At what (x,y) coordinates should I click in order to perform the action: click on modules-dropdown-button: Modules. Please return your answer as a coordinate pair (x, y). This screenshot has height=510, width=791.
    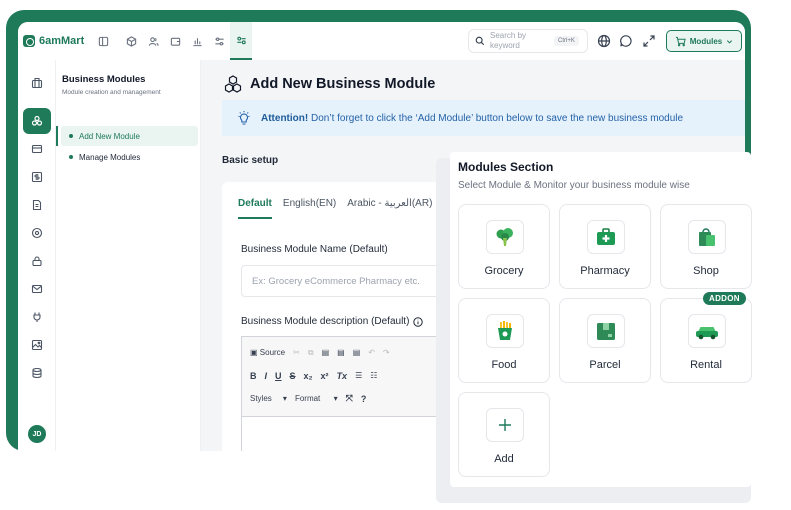
    Looking at the image, I should click on (704, 41).